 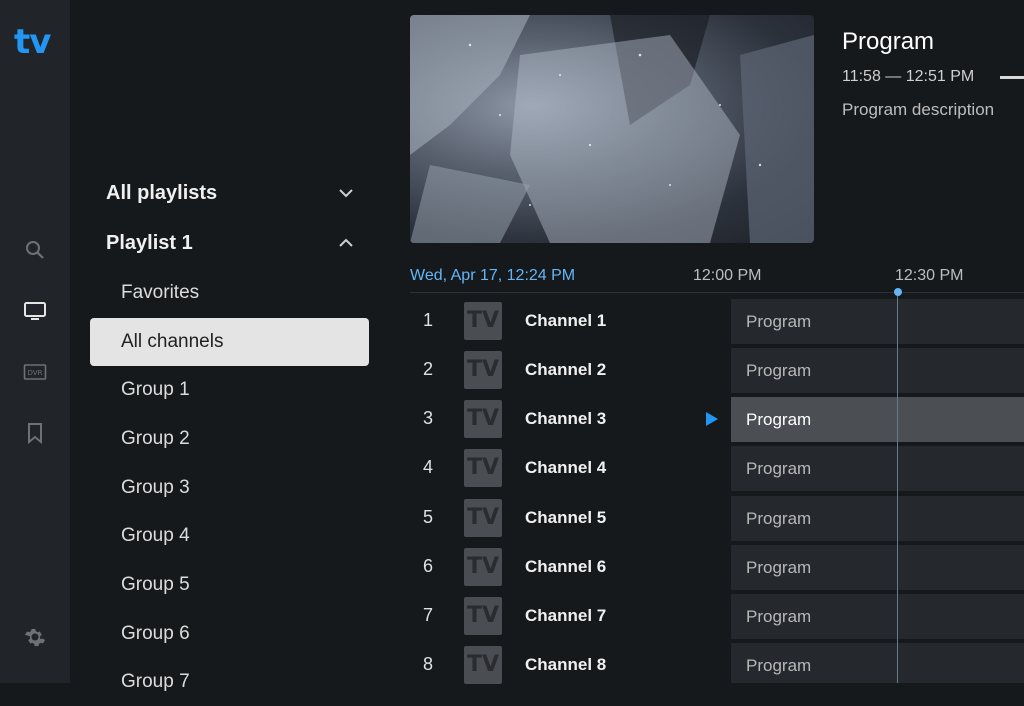 I want to click on dvr-icon: DVR, so click(x=35, y=372).